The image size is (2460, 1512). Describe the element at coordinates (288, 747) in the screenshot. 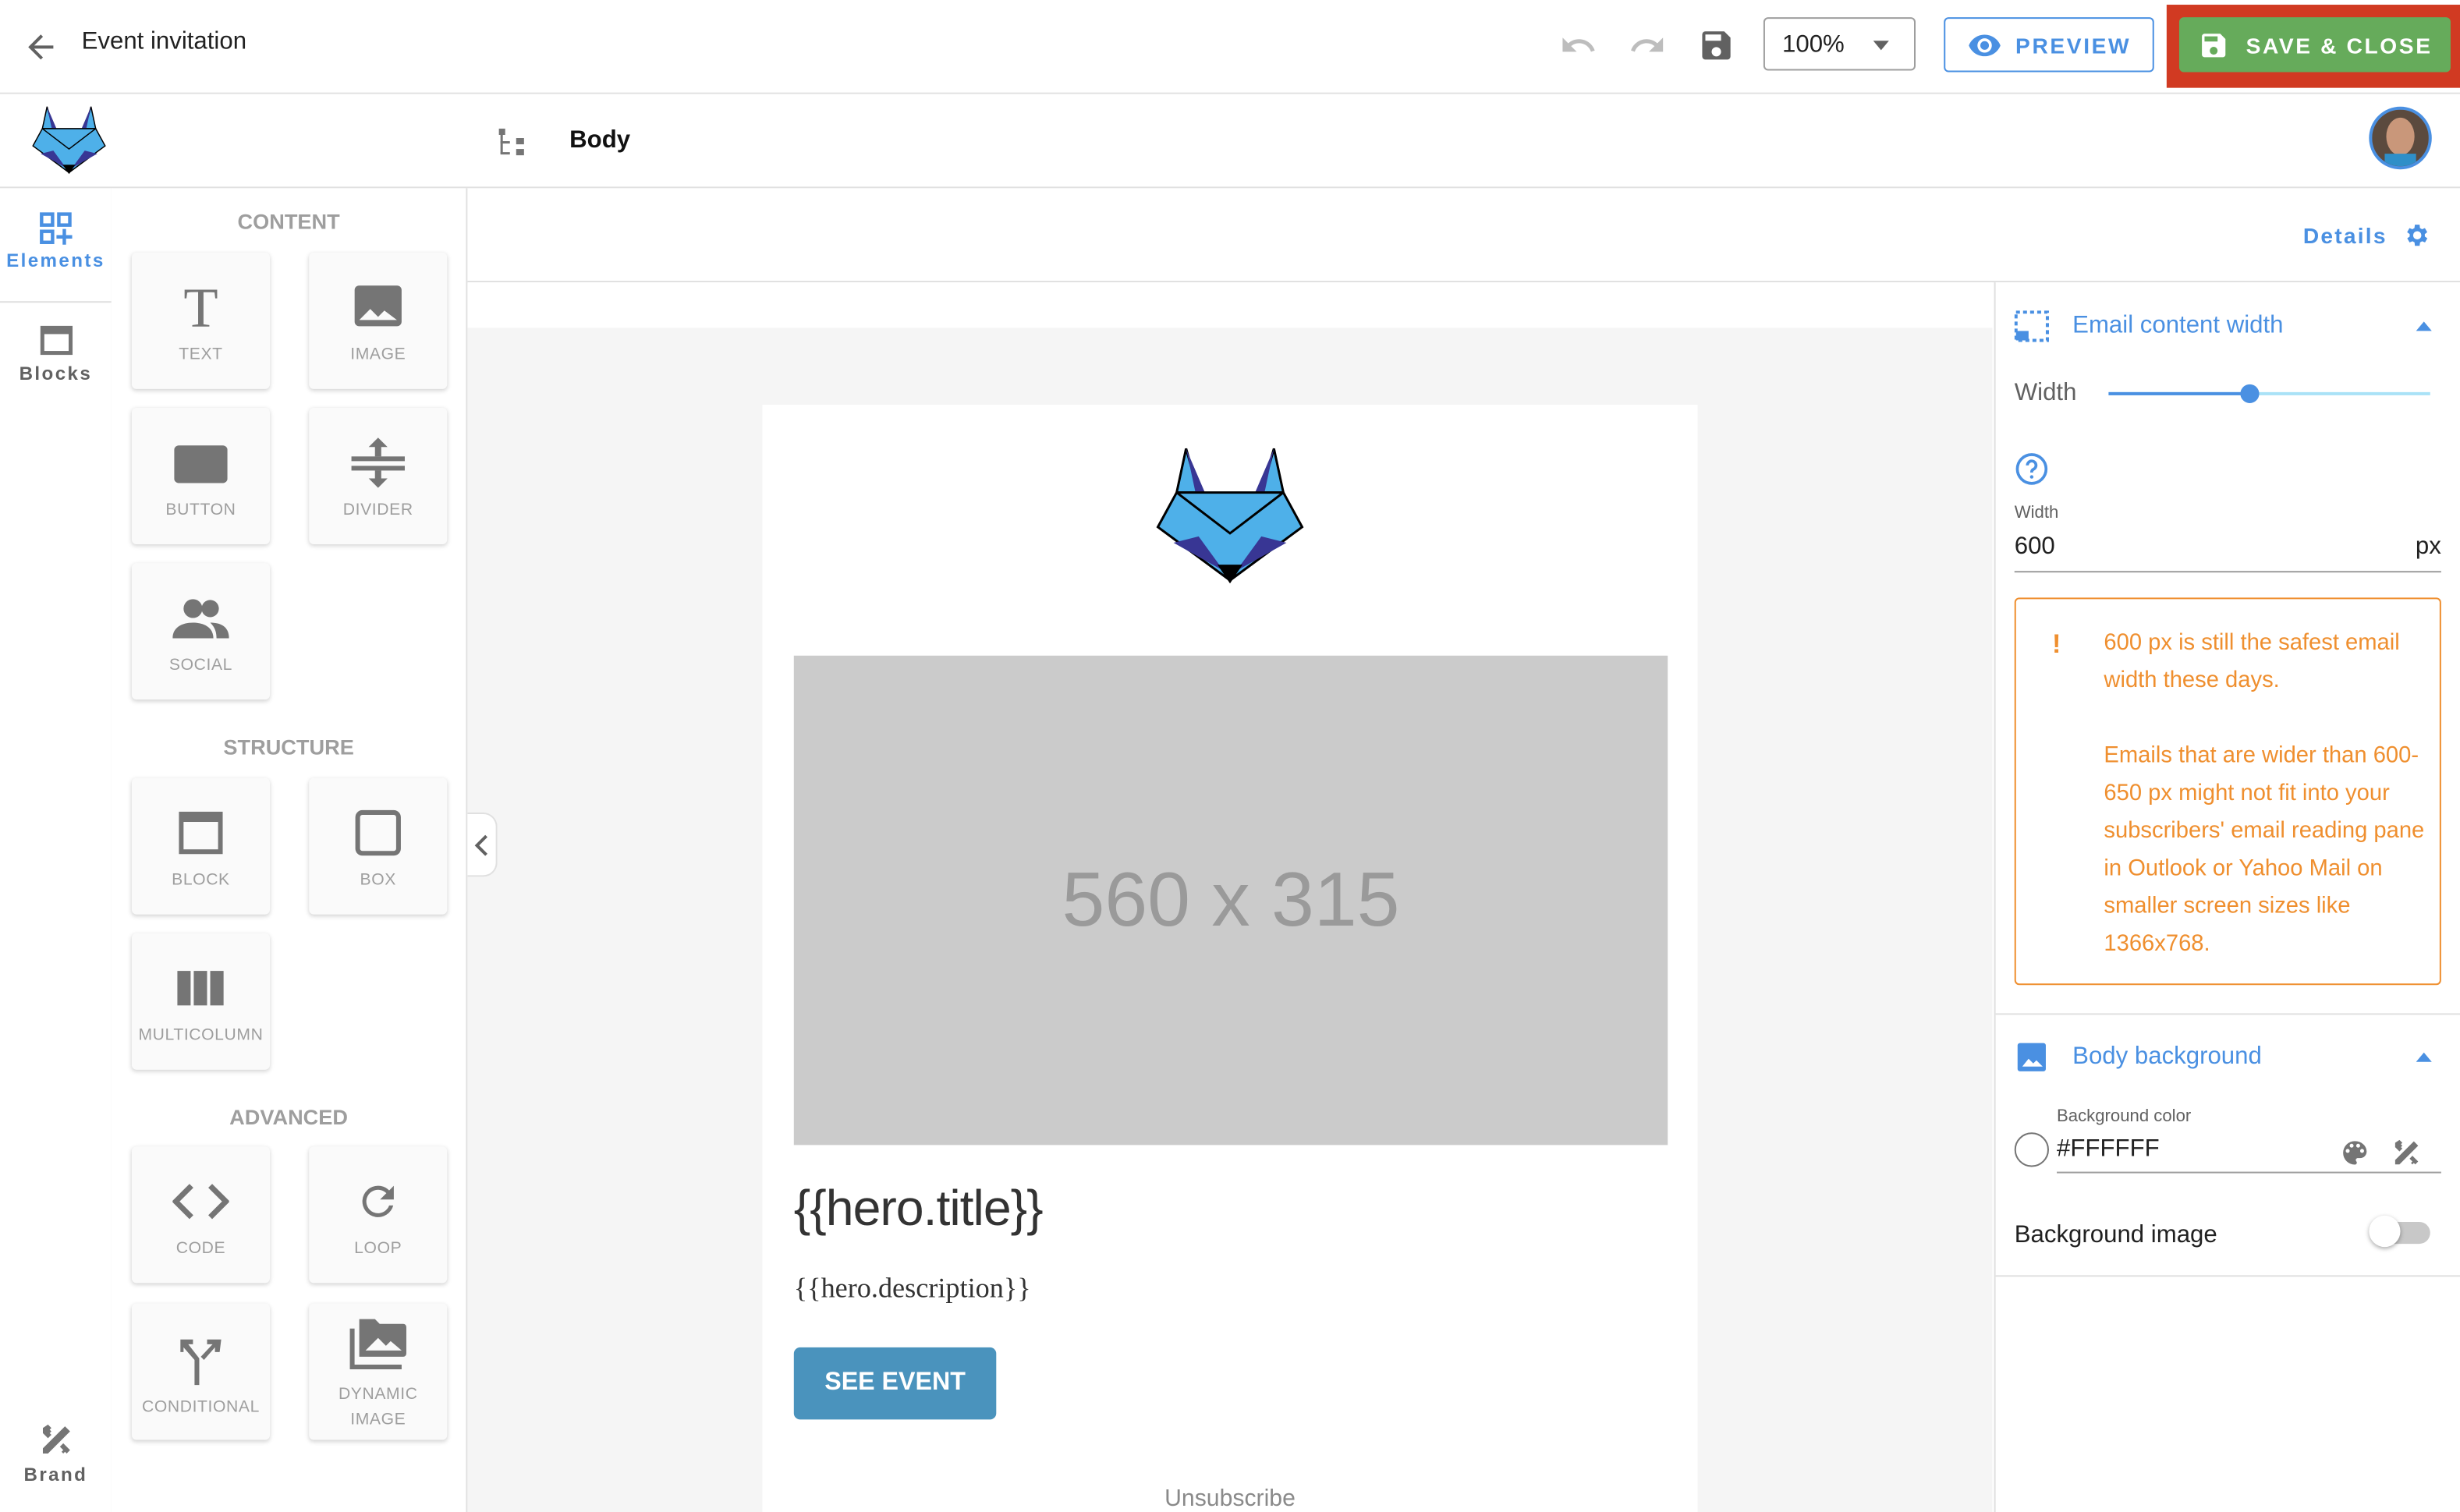

I see `section-title-structure: STRUCTURE` at that location.